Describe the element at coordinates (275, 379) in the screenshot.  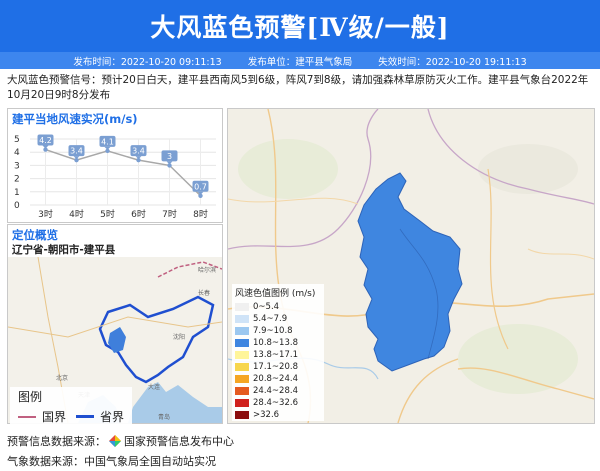
I see `wind-legend-label: 20.8~24.4` at that location.